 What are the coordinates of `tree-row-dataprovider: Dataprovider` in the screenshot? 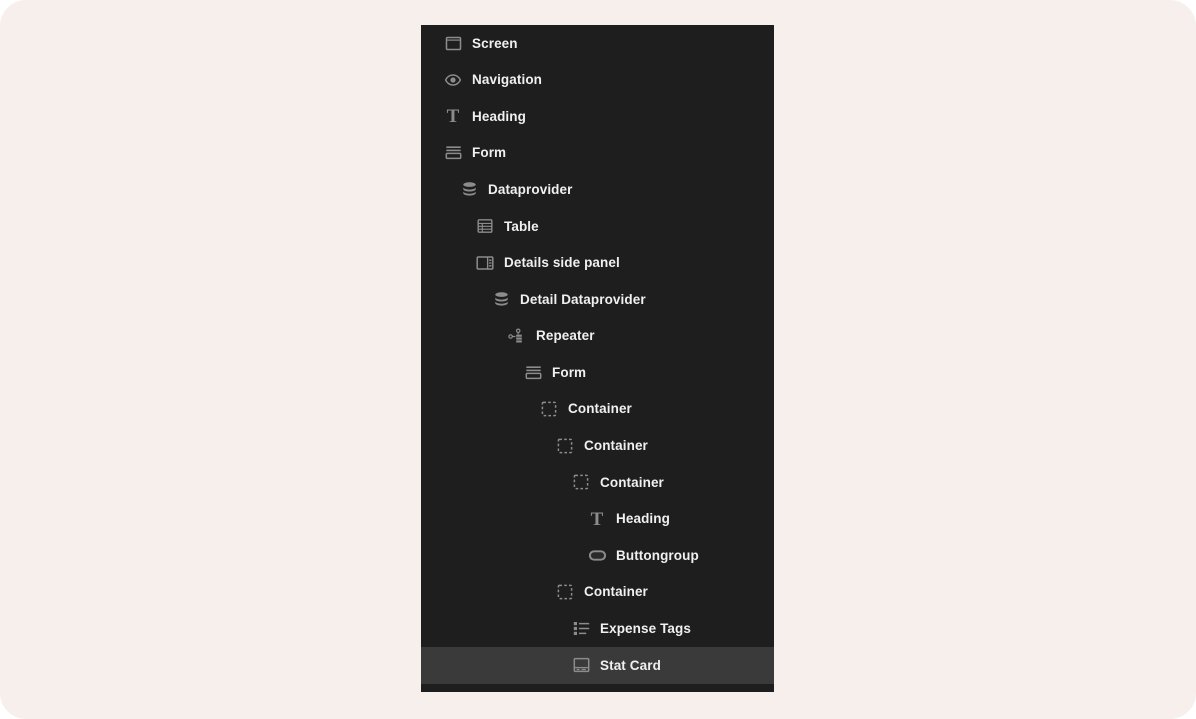 It's located at (597, 189).